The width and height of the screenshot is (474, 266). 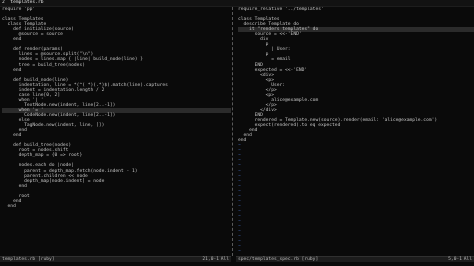 I want to click on command-line, so click(x=237, y=264).